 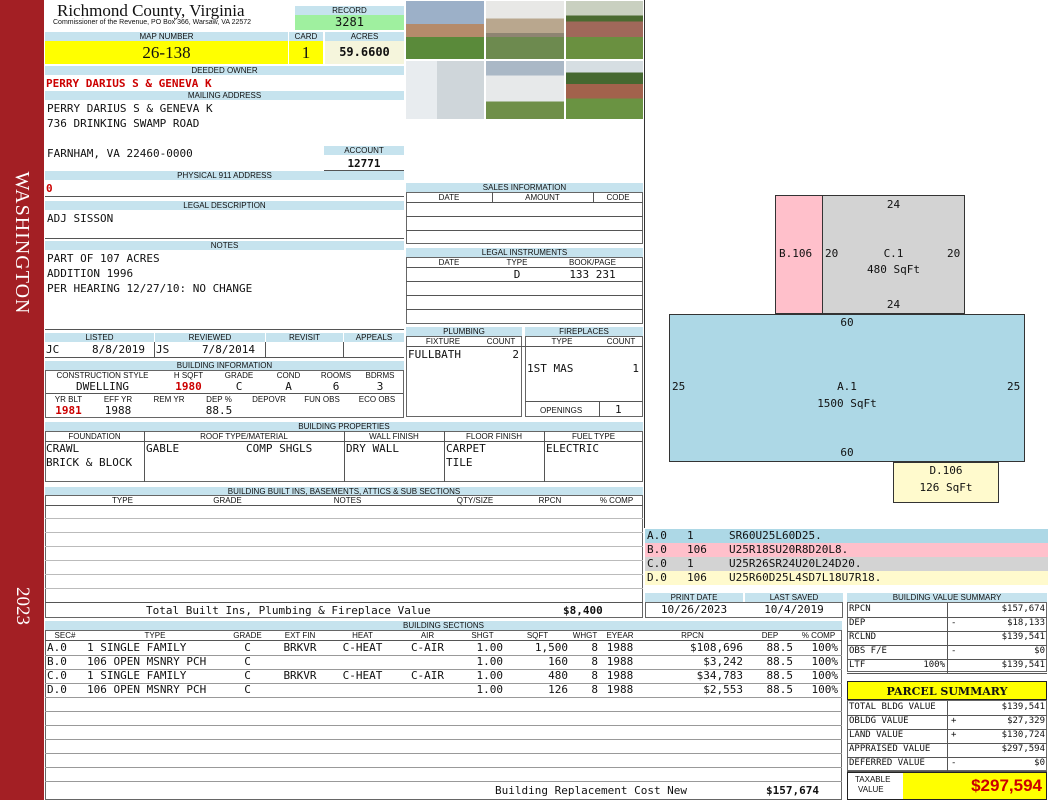 I want to click on parcel-summary-header: PARCEL SUMMARY, so click(x=947, y=690).